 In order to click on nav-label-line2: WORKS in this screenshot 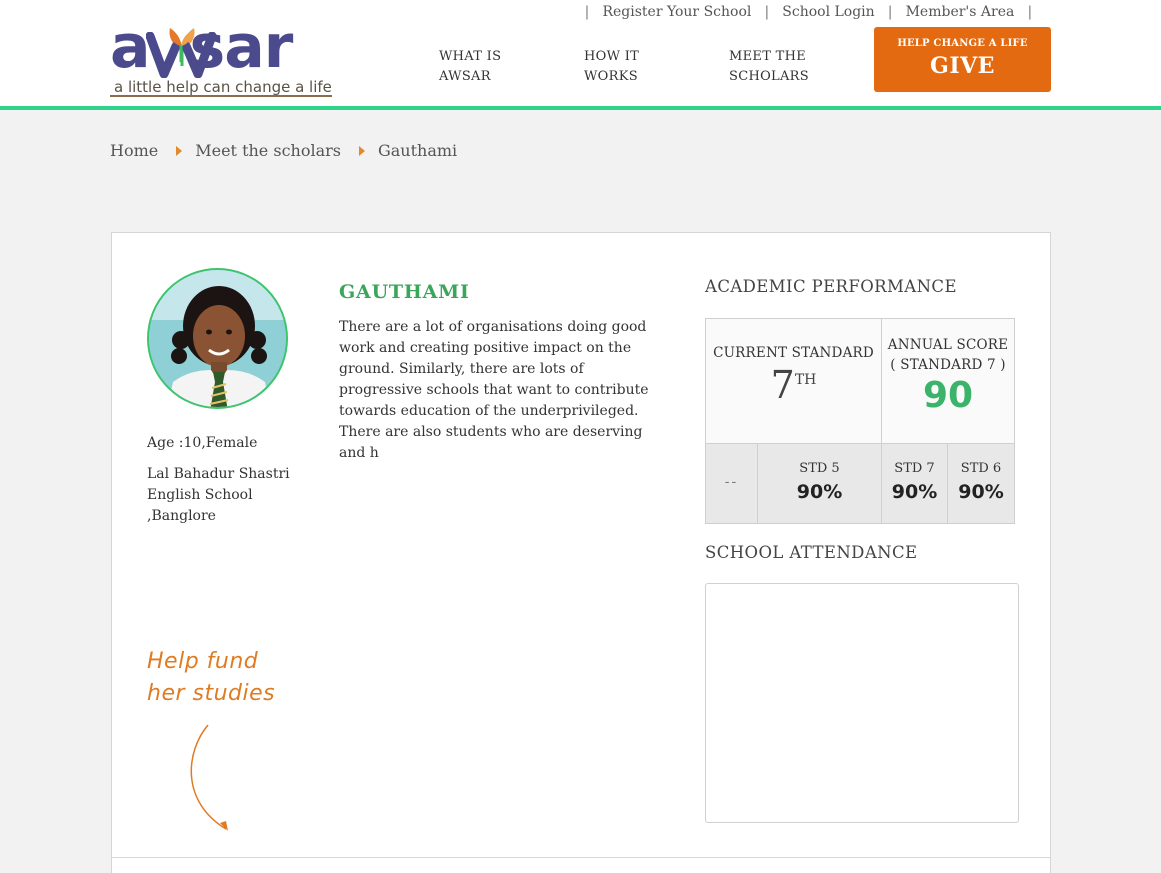, I will do `click(611, 76)`.